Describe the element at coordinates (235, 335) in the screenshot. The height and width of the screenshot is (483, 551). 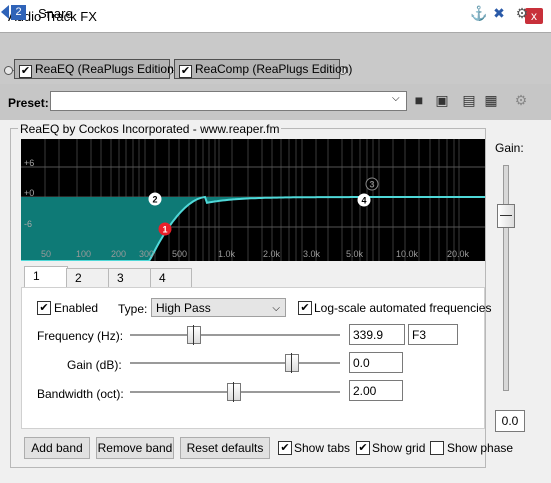
I see `frequency-slider-track` at that location.